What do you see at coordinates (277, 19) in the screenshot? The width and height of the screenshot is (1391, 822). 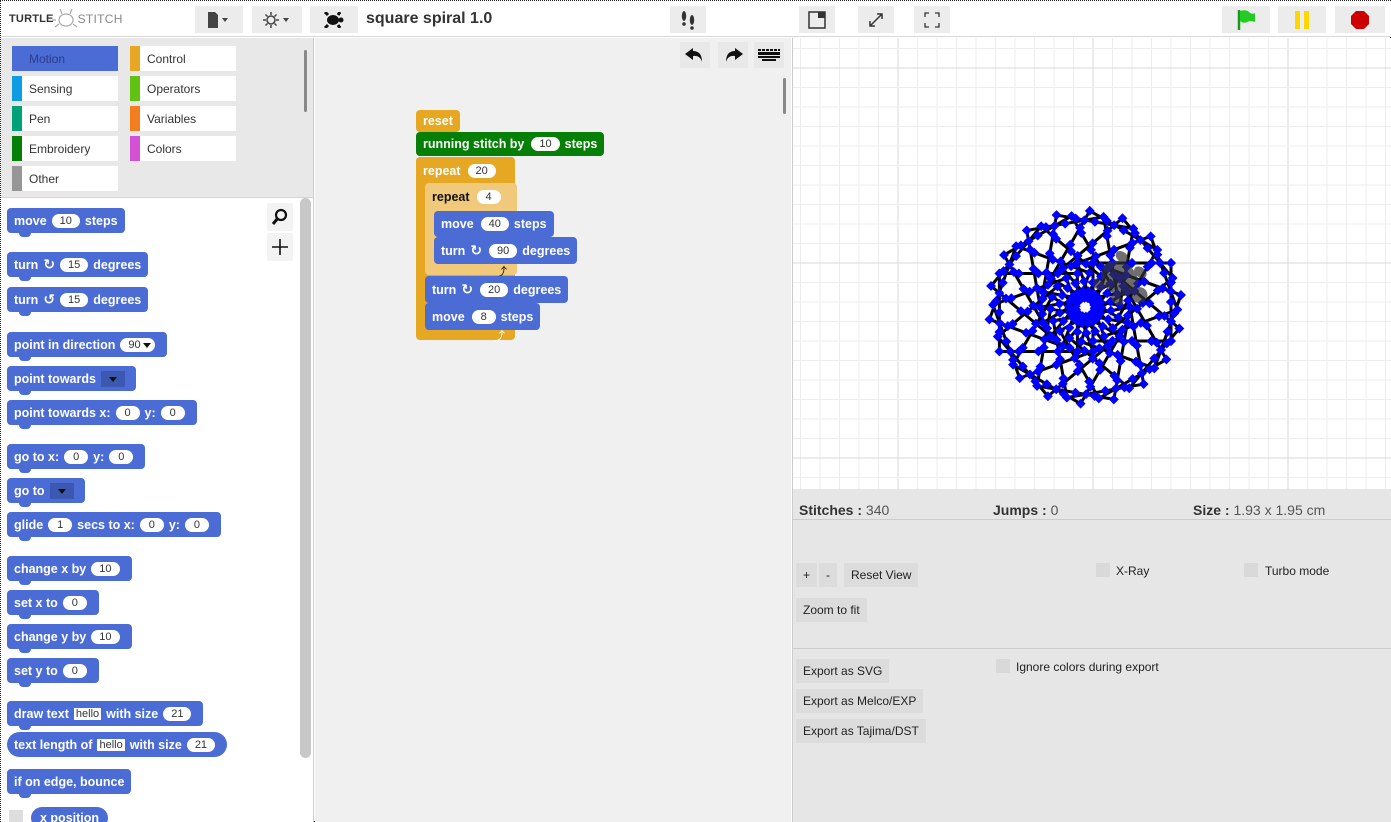 I see `settings-menu-button` at bounding box center [277, 19].